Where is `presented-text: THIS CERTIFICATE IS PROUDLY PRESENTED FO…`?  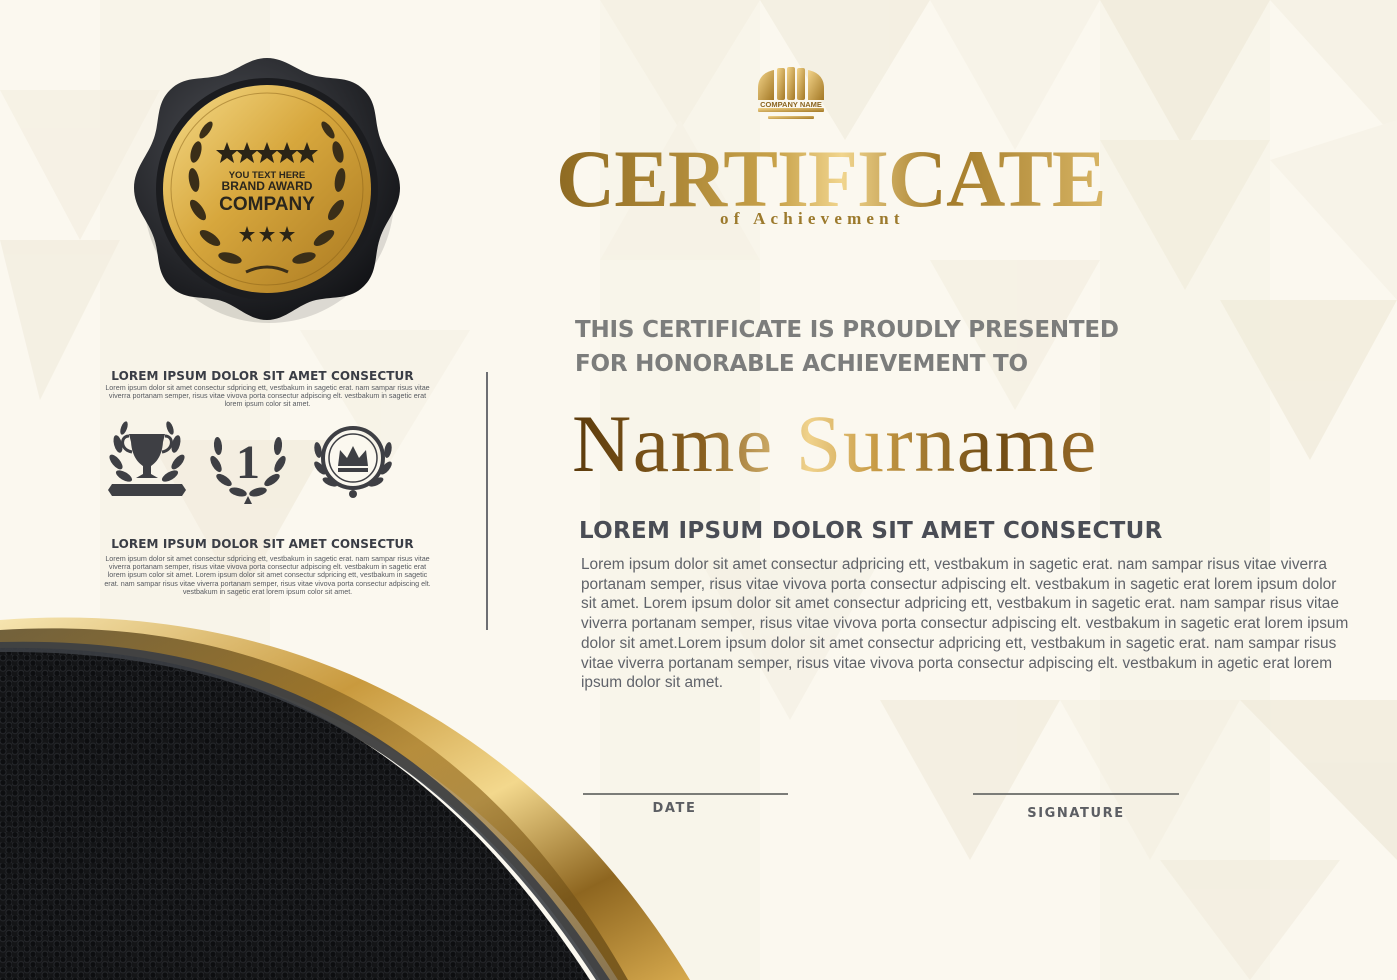
presented-text: THIS CERTIFICATE IS PROUDLY PRESENTED FO… is located at coordinates (855, 347).